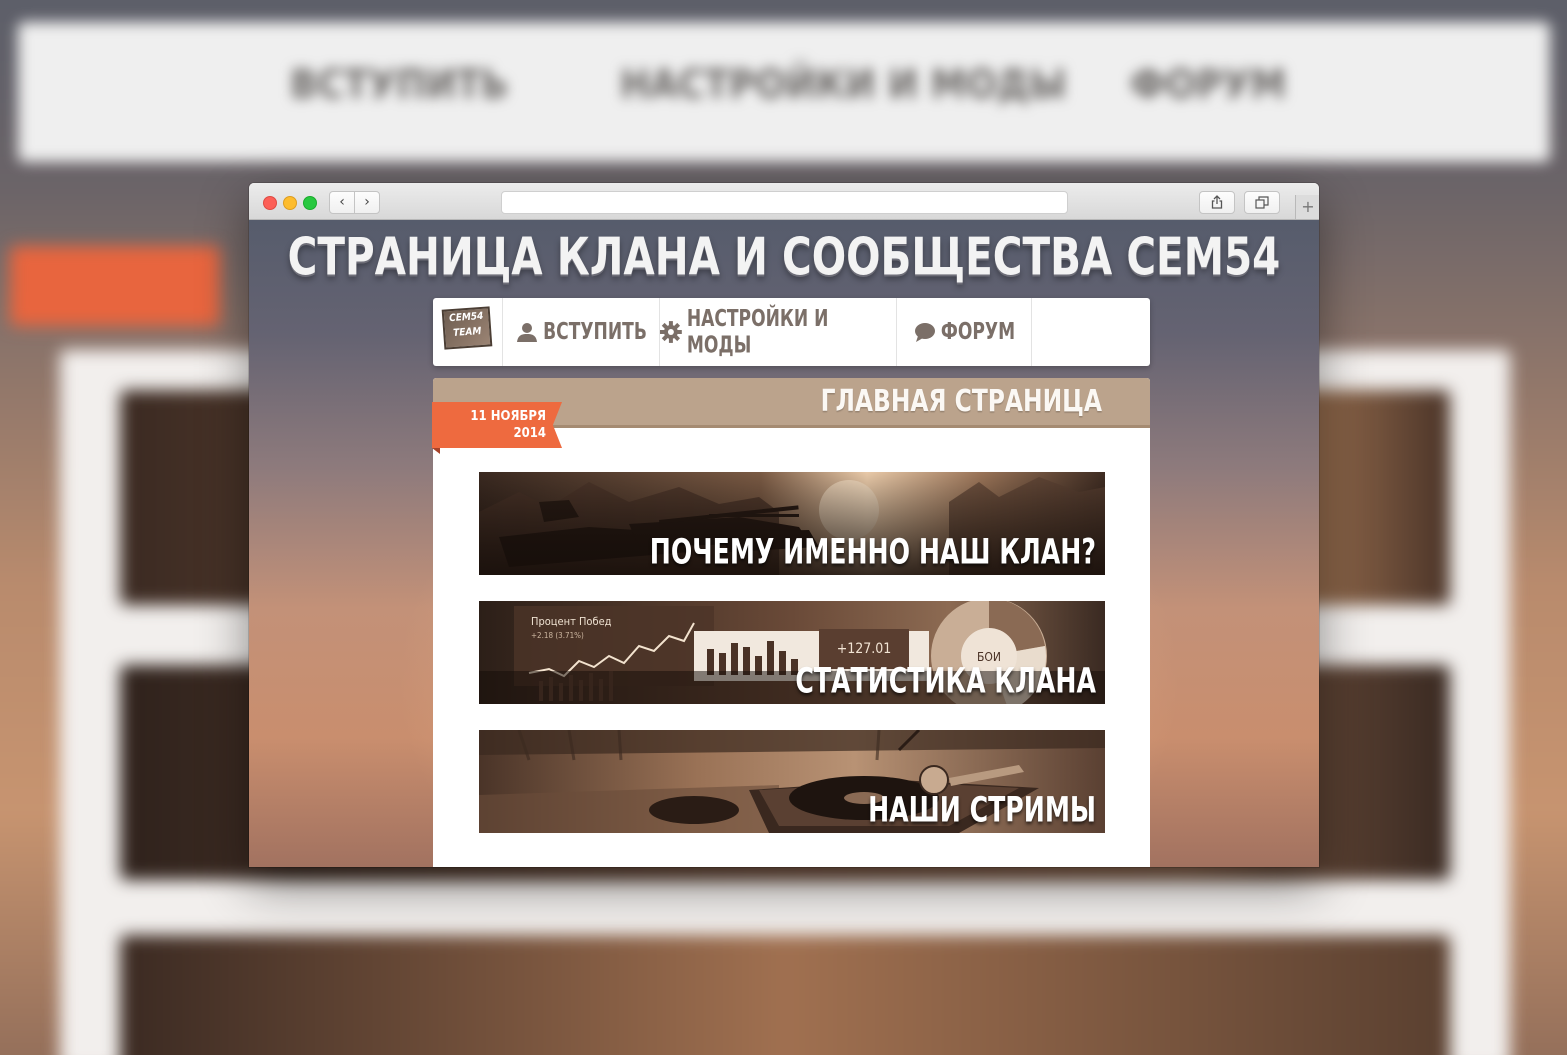  I want to click on date-ribbon-fold, so click(436, 451).